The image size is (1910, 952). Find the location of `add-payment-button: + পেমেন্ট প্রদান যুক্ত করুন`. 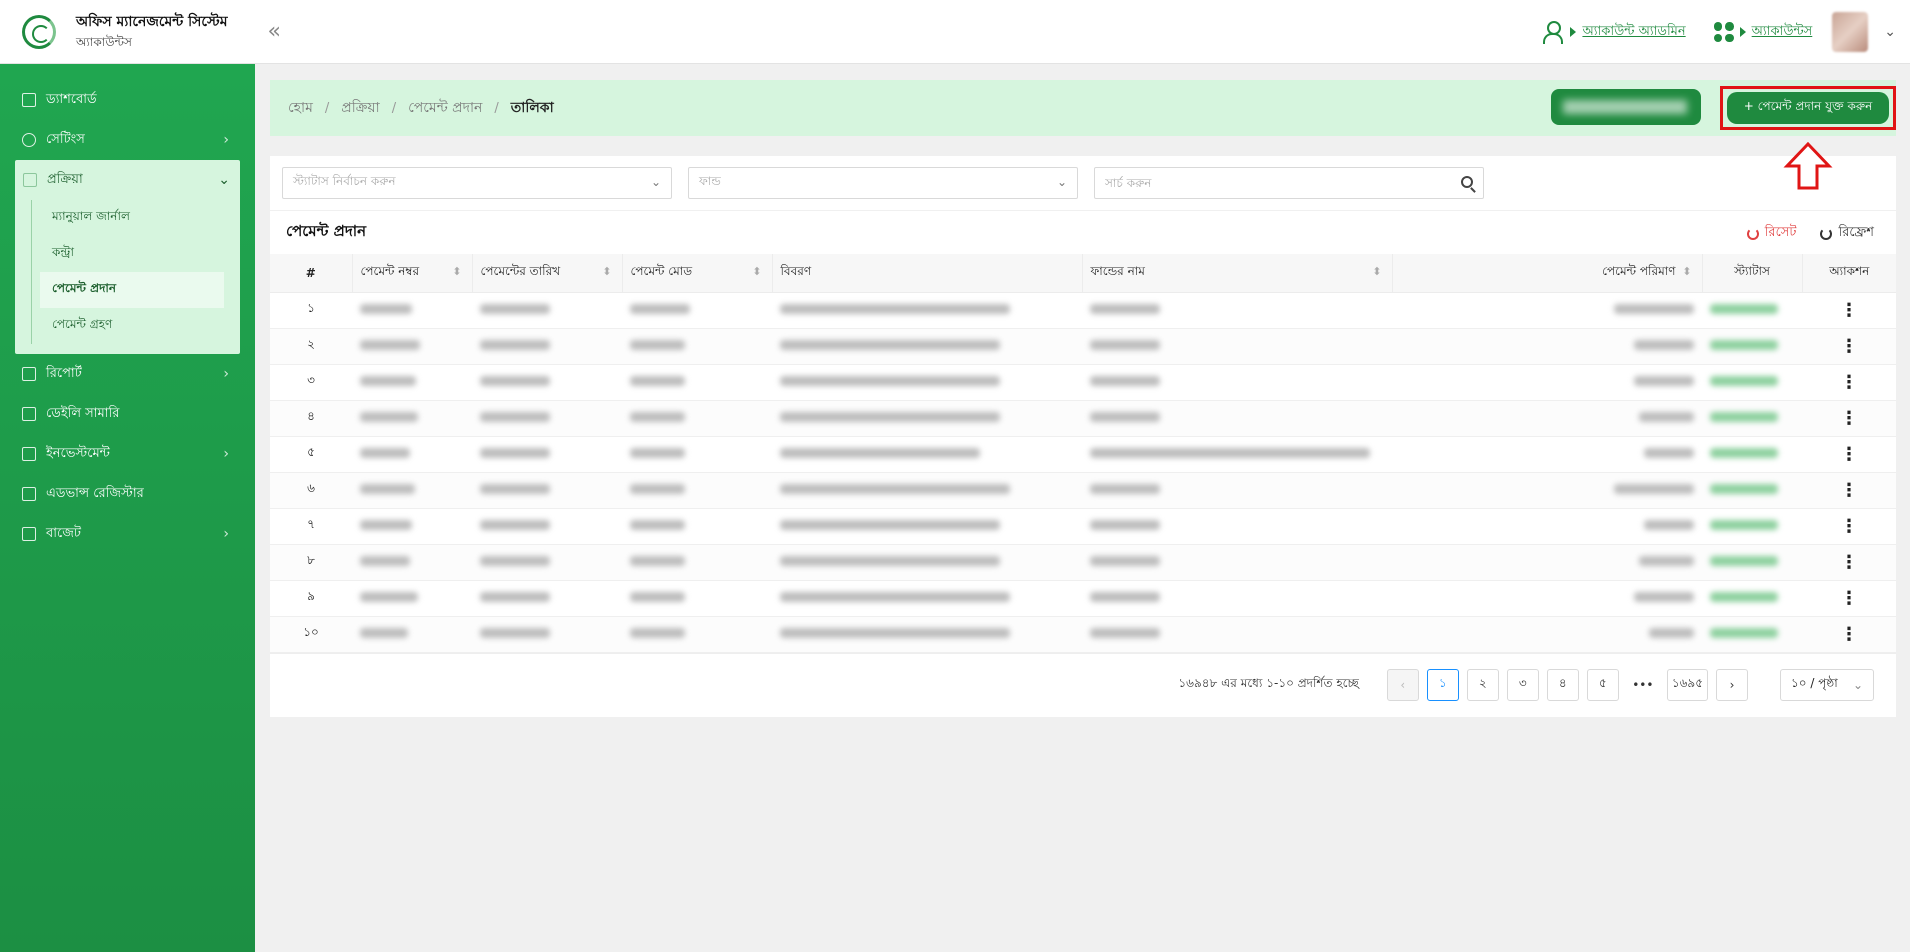

add-payment-button: + পেমেন্ট প্রদান যুক্ত করুন is located at coordinates (1808, 108).